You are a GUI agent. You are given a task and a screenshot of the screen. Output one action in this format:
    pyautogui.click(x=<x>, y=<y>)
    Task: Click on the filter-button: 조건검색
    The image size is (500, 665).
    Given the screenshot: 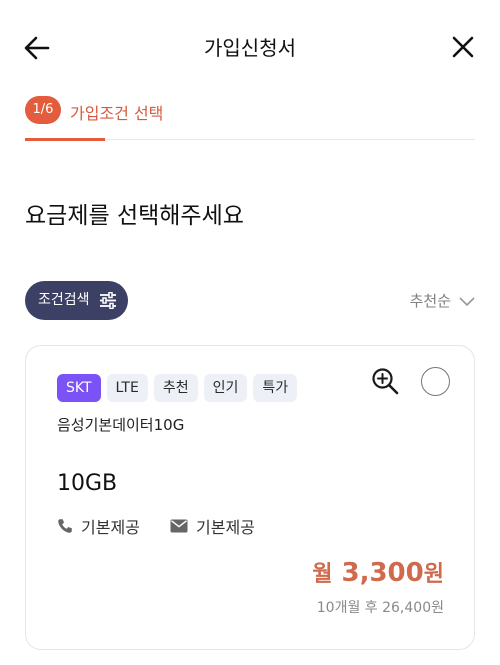 What is the action you would take?
    pyautogui.click(x=76, y=300)
    